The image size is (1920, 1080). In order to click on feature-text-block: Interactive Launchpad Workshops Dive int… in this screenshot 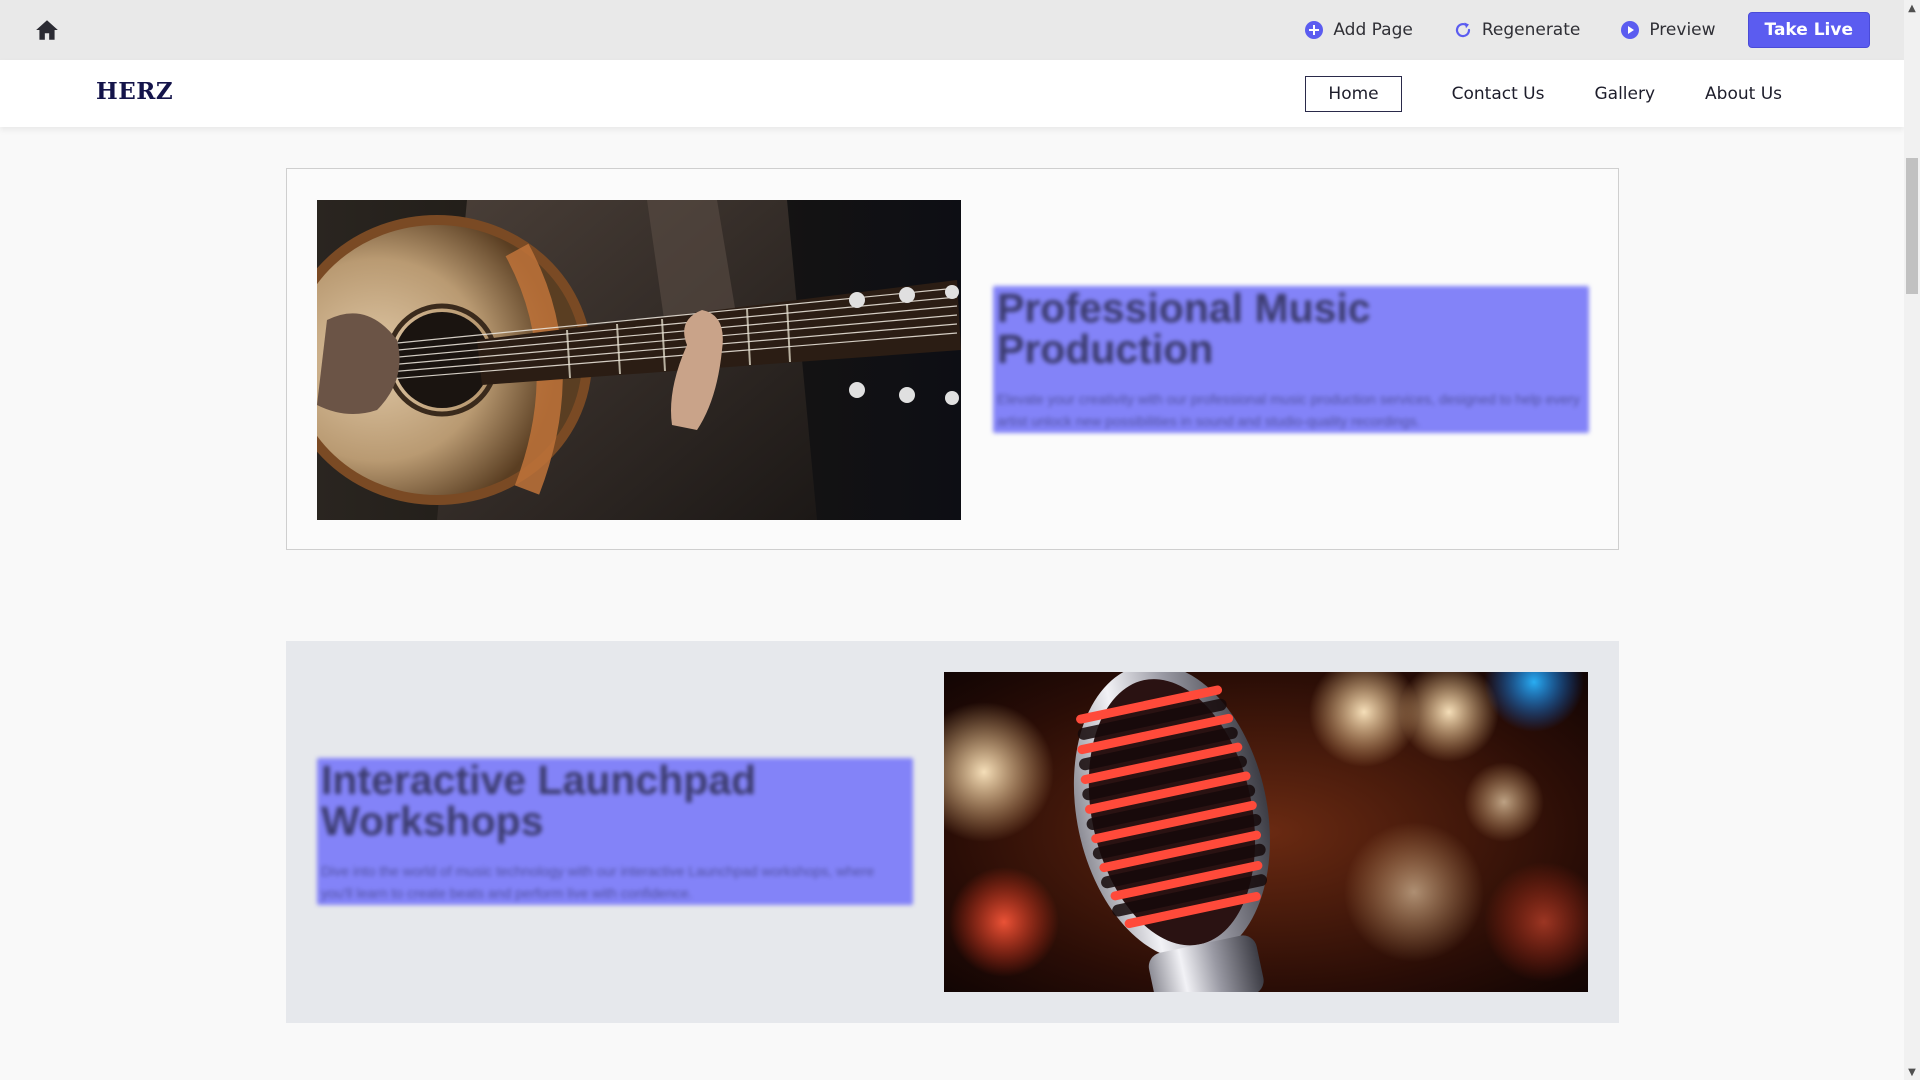, I will do `click(615, 831)`.